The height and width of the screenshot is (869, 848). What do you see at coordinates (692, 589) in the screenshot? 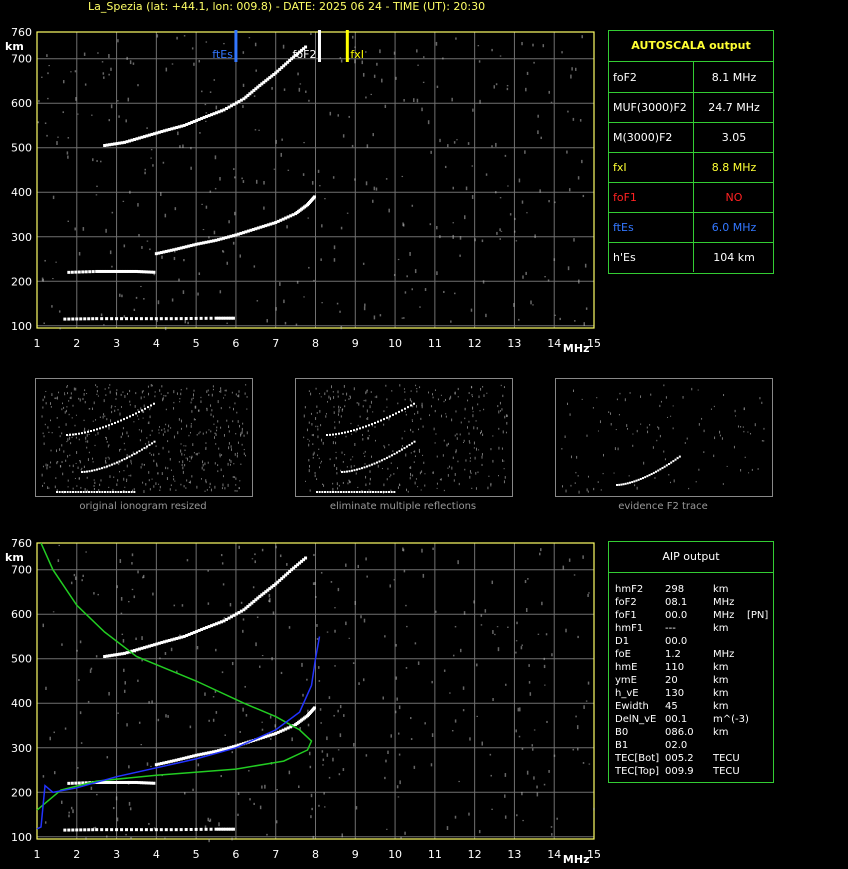
I see `aip-row: hmF2 298 km` at bounding box center [692, 589].